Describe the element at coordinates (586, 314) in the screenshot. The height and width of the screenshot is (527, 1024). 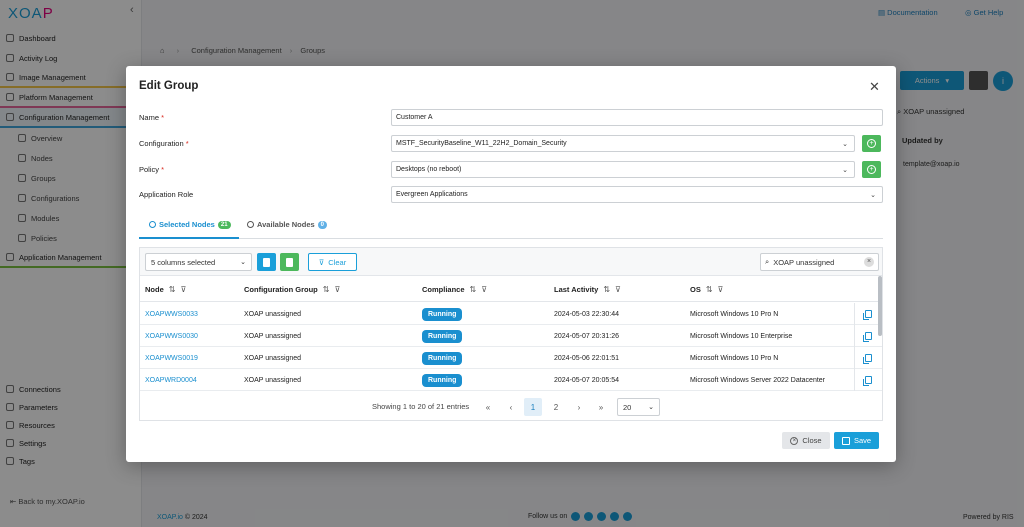
I see `last-activity-cell: 2024-05-03 22:30:44` at that location.